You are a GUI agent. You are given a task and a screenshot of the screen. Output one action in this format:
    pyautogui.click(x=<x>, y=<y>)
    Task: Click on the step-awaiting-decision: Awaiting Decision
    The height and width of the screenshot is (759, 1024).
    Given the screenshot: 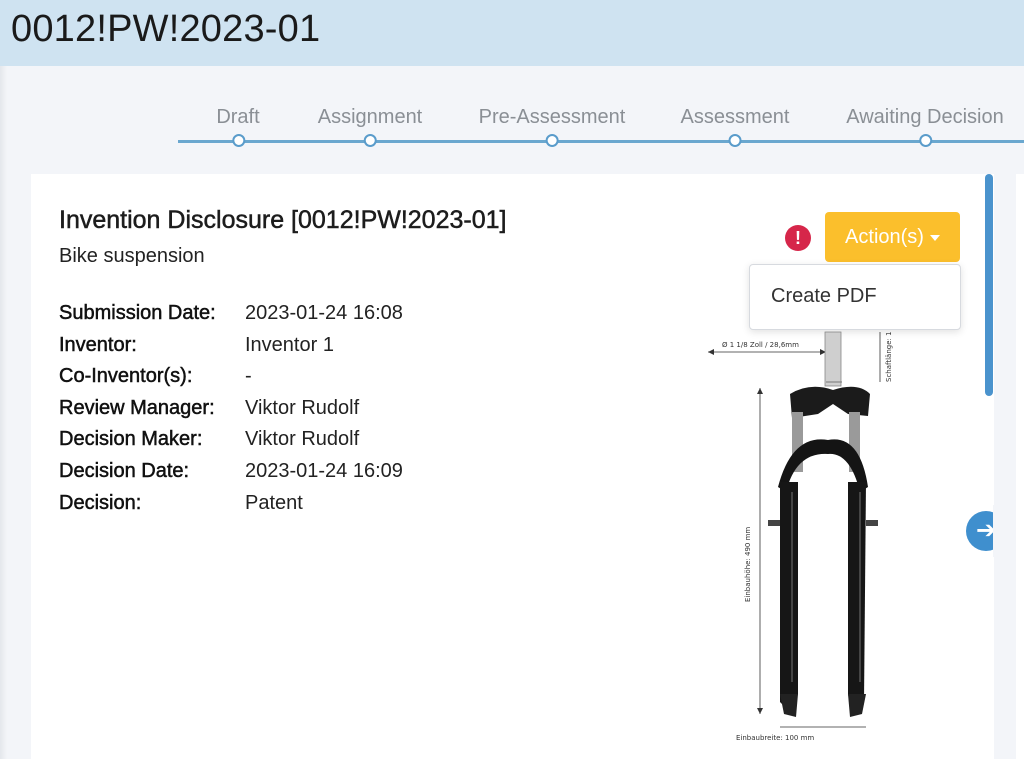 What is the action you would take?
    pyautogui.click(x=925, y=126)
    